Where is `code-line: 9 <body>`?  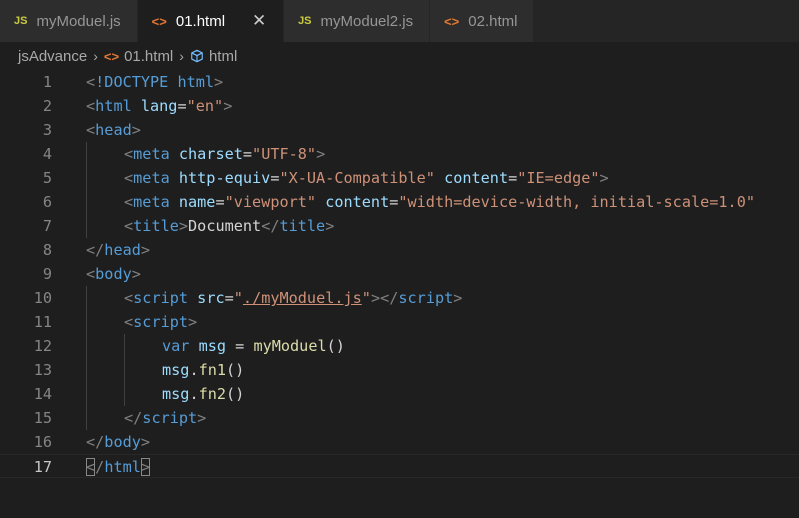
code-line: 9 <body> is located at coordinates (399, 274).